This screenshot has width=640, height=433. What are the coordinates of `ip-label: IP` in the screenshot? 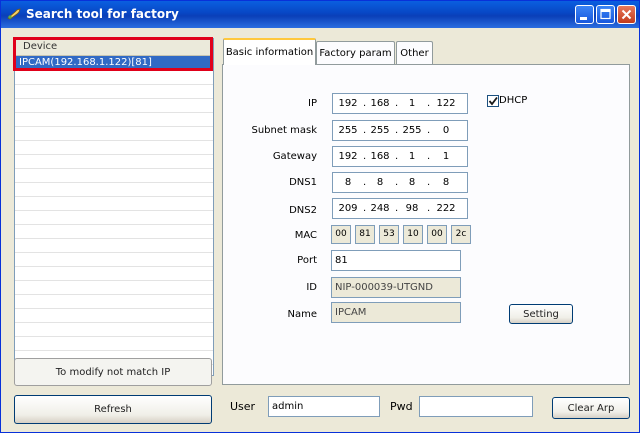 It's located at (312, 103).